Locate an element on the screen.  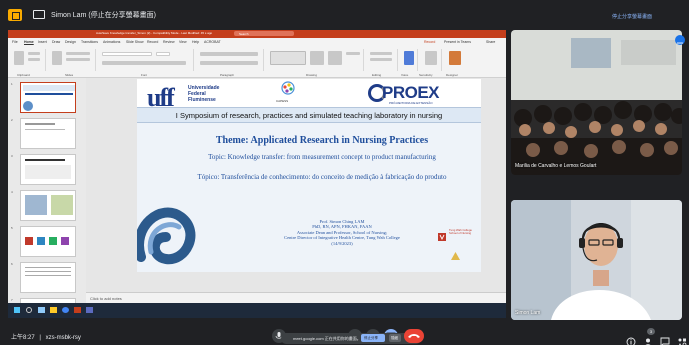
layout-icon is located at coordinates (78, 53).